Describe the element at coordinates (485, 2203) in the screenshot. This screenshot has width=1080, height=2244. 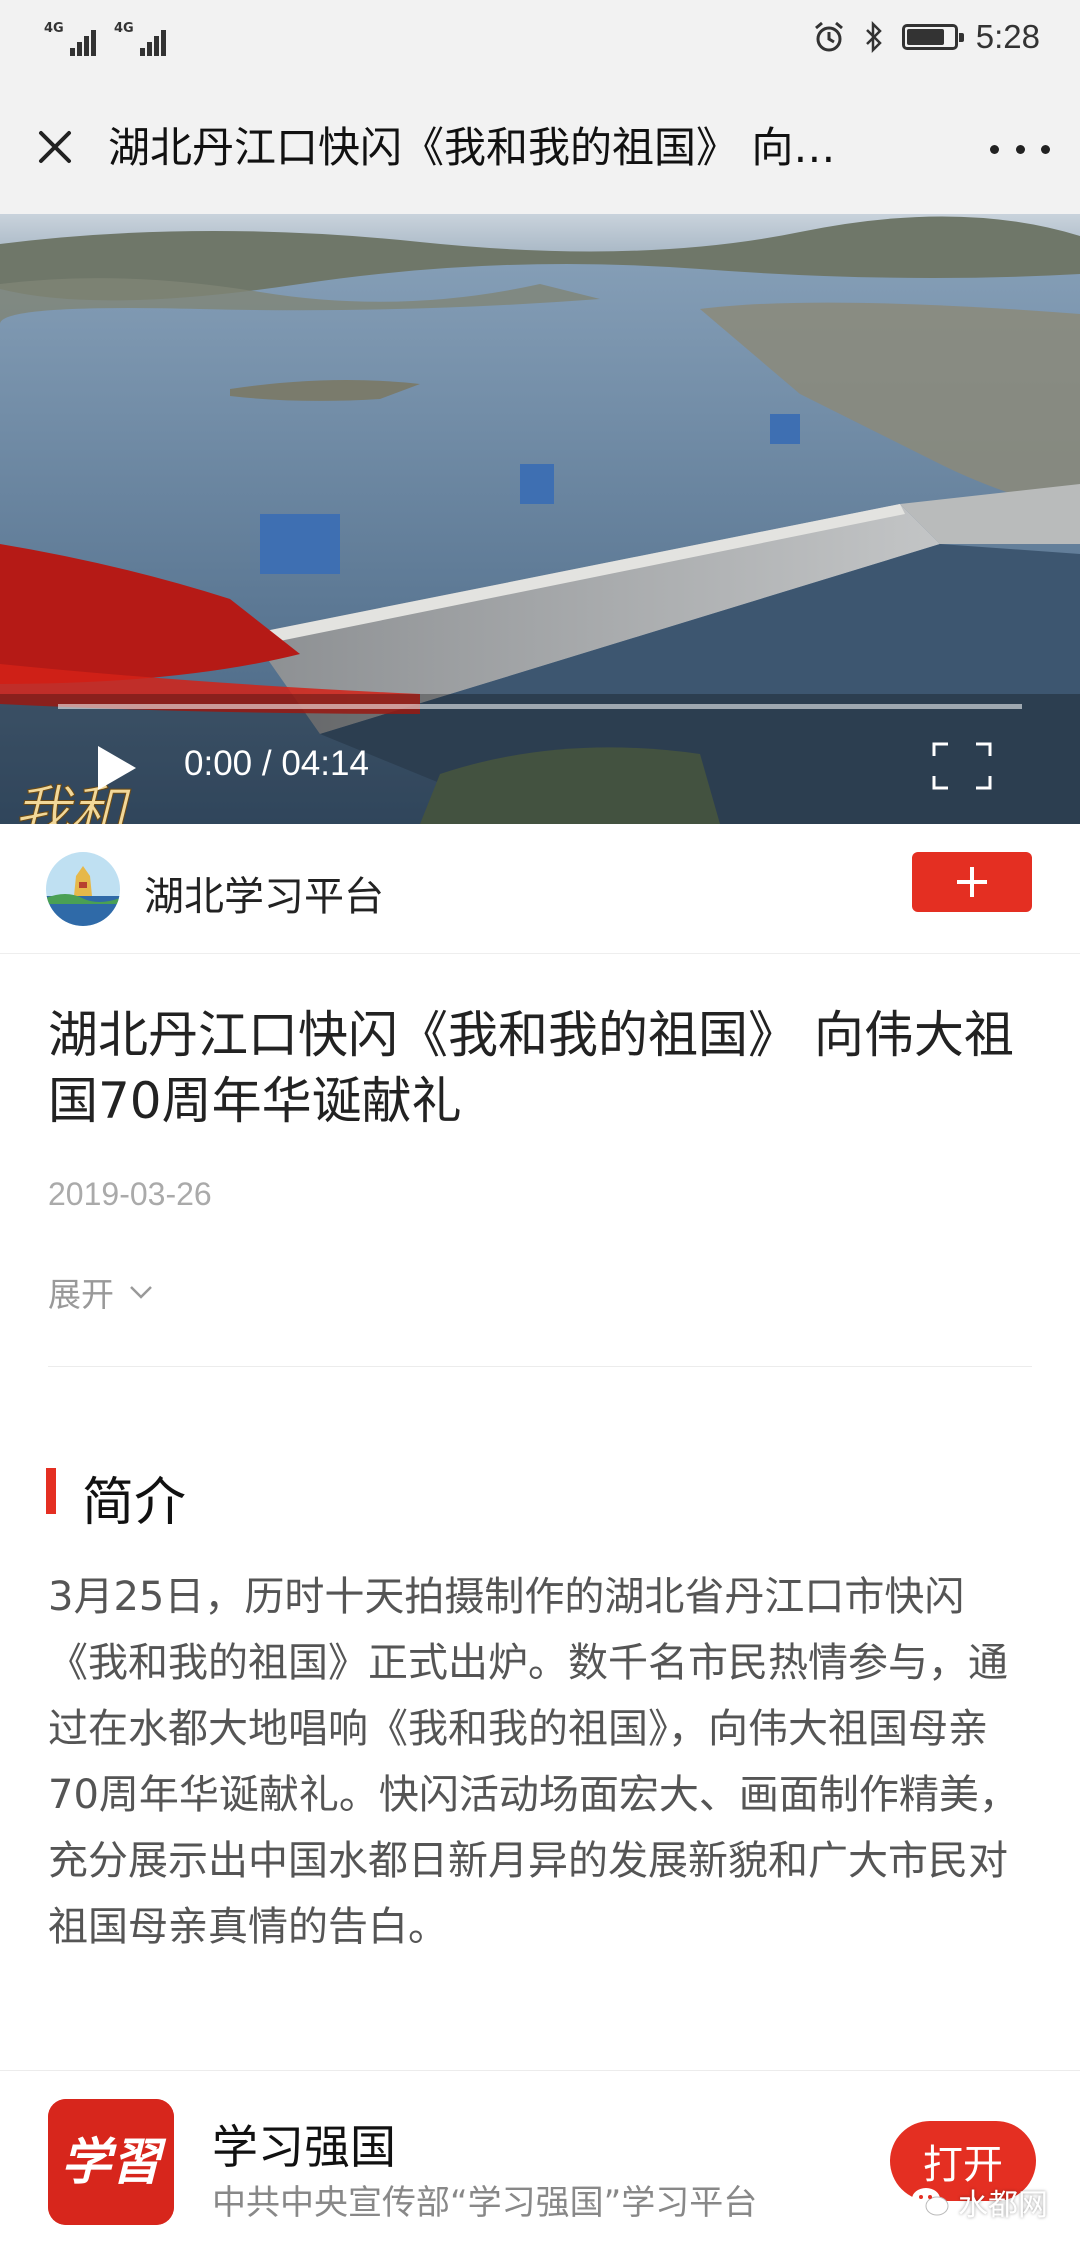
I see `app-subtitle: 中共中央宣传部“学习强国”学习平台` at that location.